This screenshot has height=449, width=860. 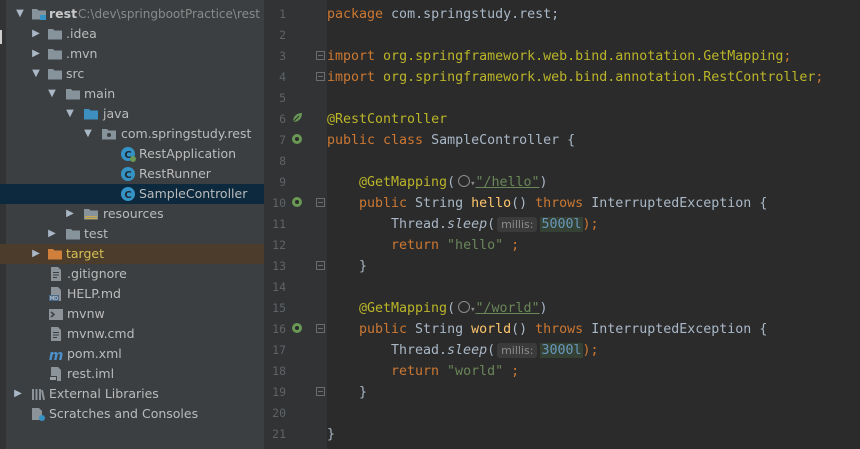 I want to click on tree-item-idea: ▶ .idea, so click(x=132, y=34).